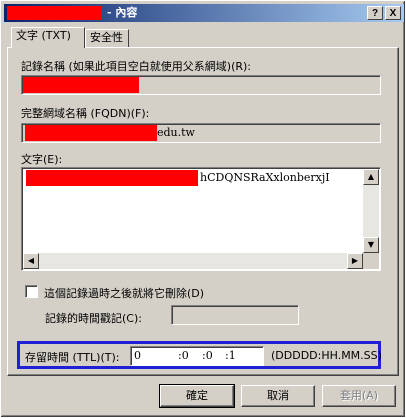 This screenshot has height=418, width=406. I want to click on ok-button: 確定, so click(197, 396).